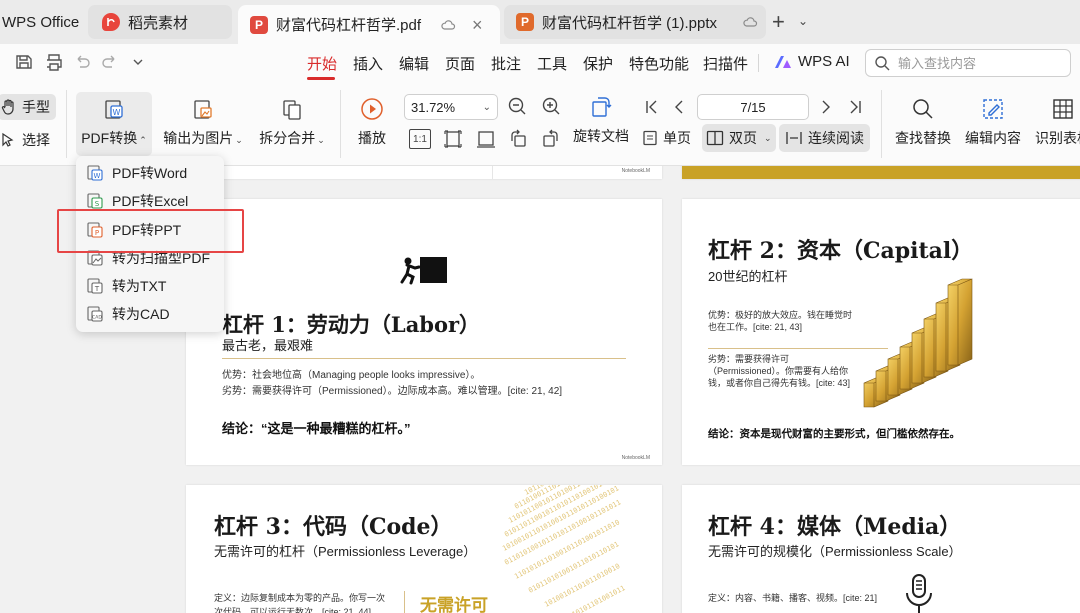 The height and width of the screenshot is (613, 1080). Describe the element at coordinates (110, 62) in the screenshot. I see `redo-icon` at that location.